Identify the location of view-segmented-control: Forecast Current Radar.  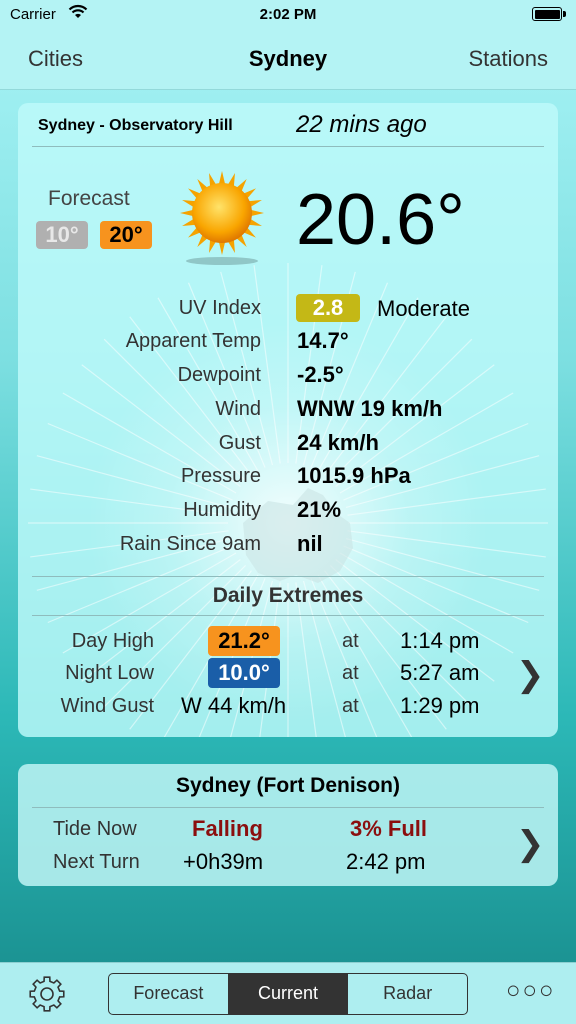
(288, 994).